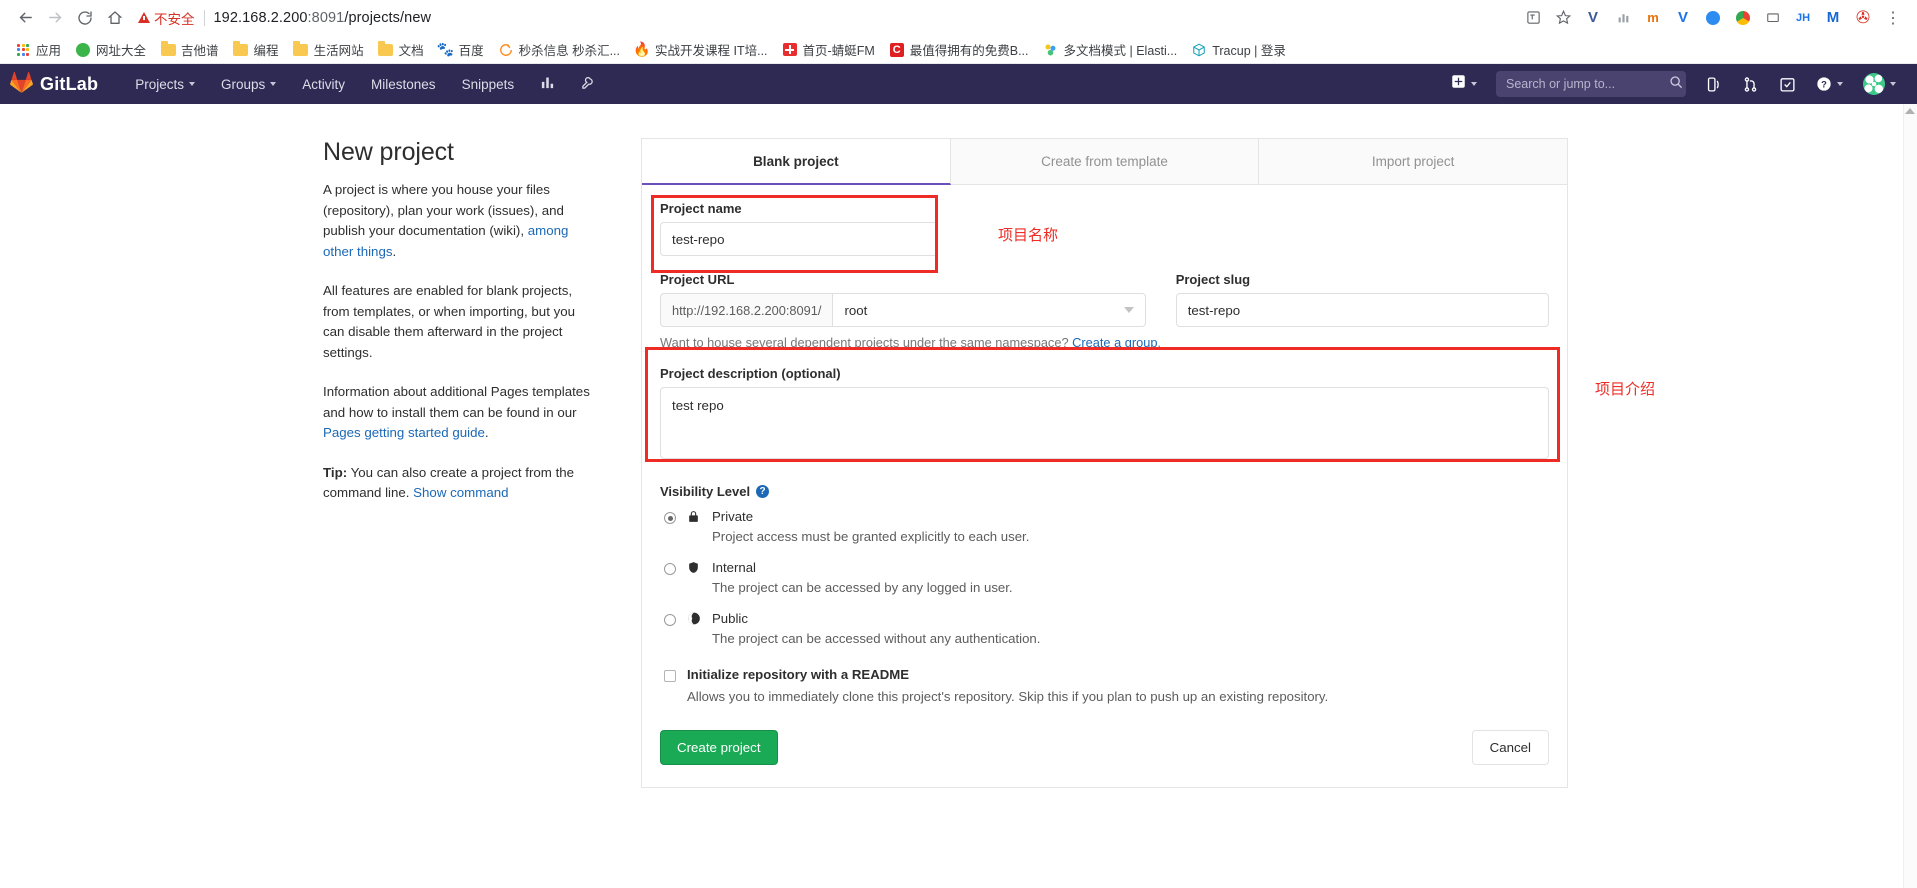  Describe the element at coordinates (1413, 161) in the screenshot. I see `tab-import-project: Import project` at that location.